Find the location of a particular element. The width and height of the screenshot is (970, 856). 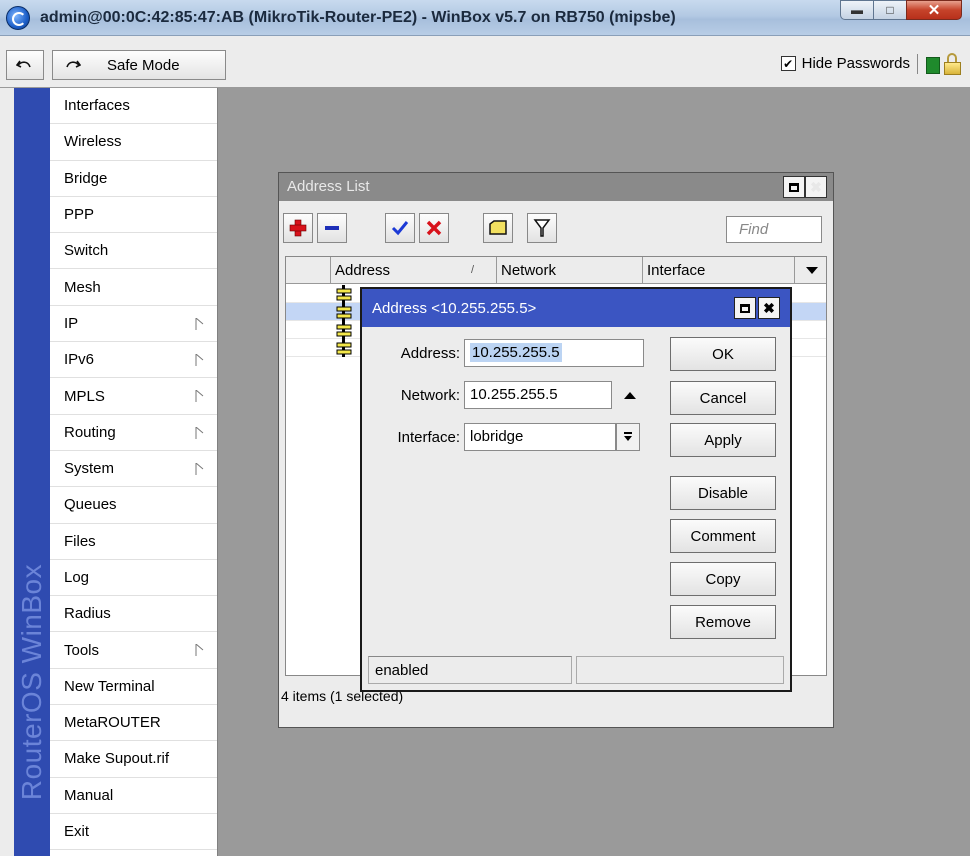

dialog-close-button: ✖ is located at coordinates (769, 308).